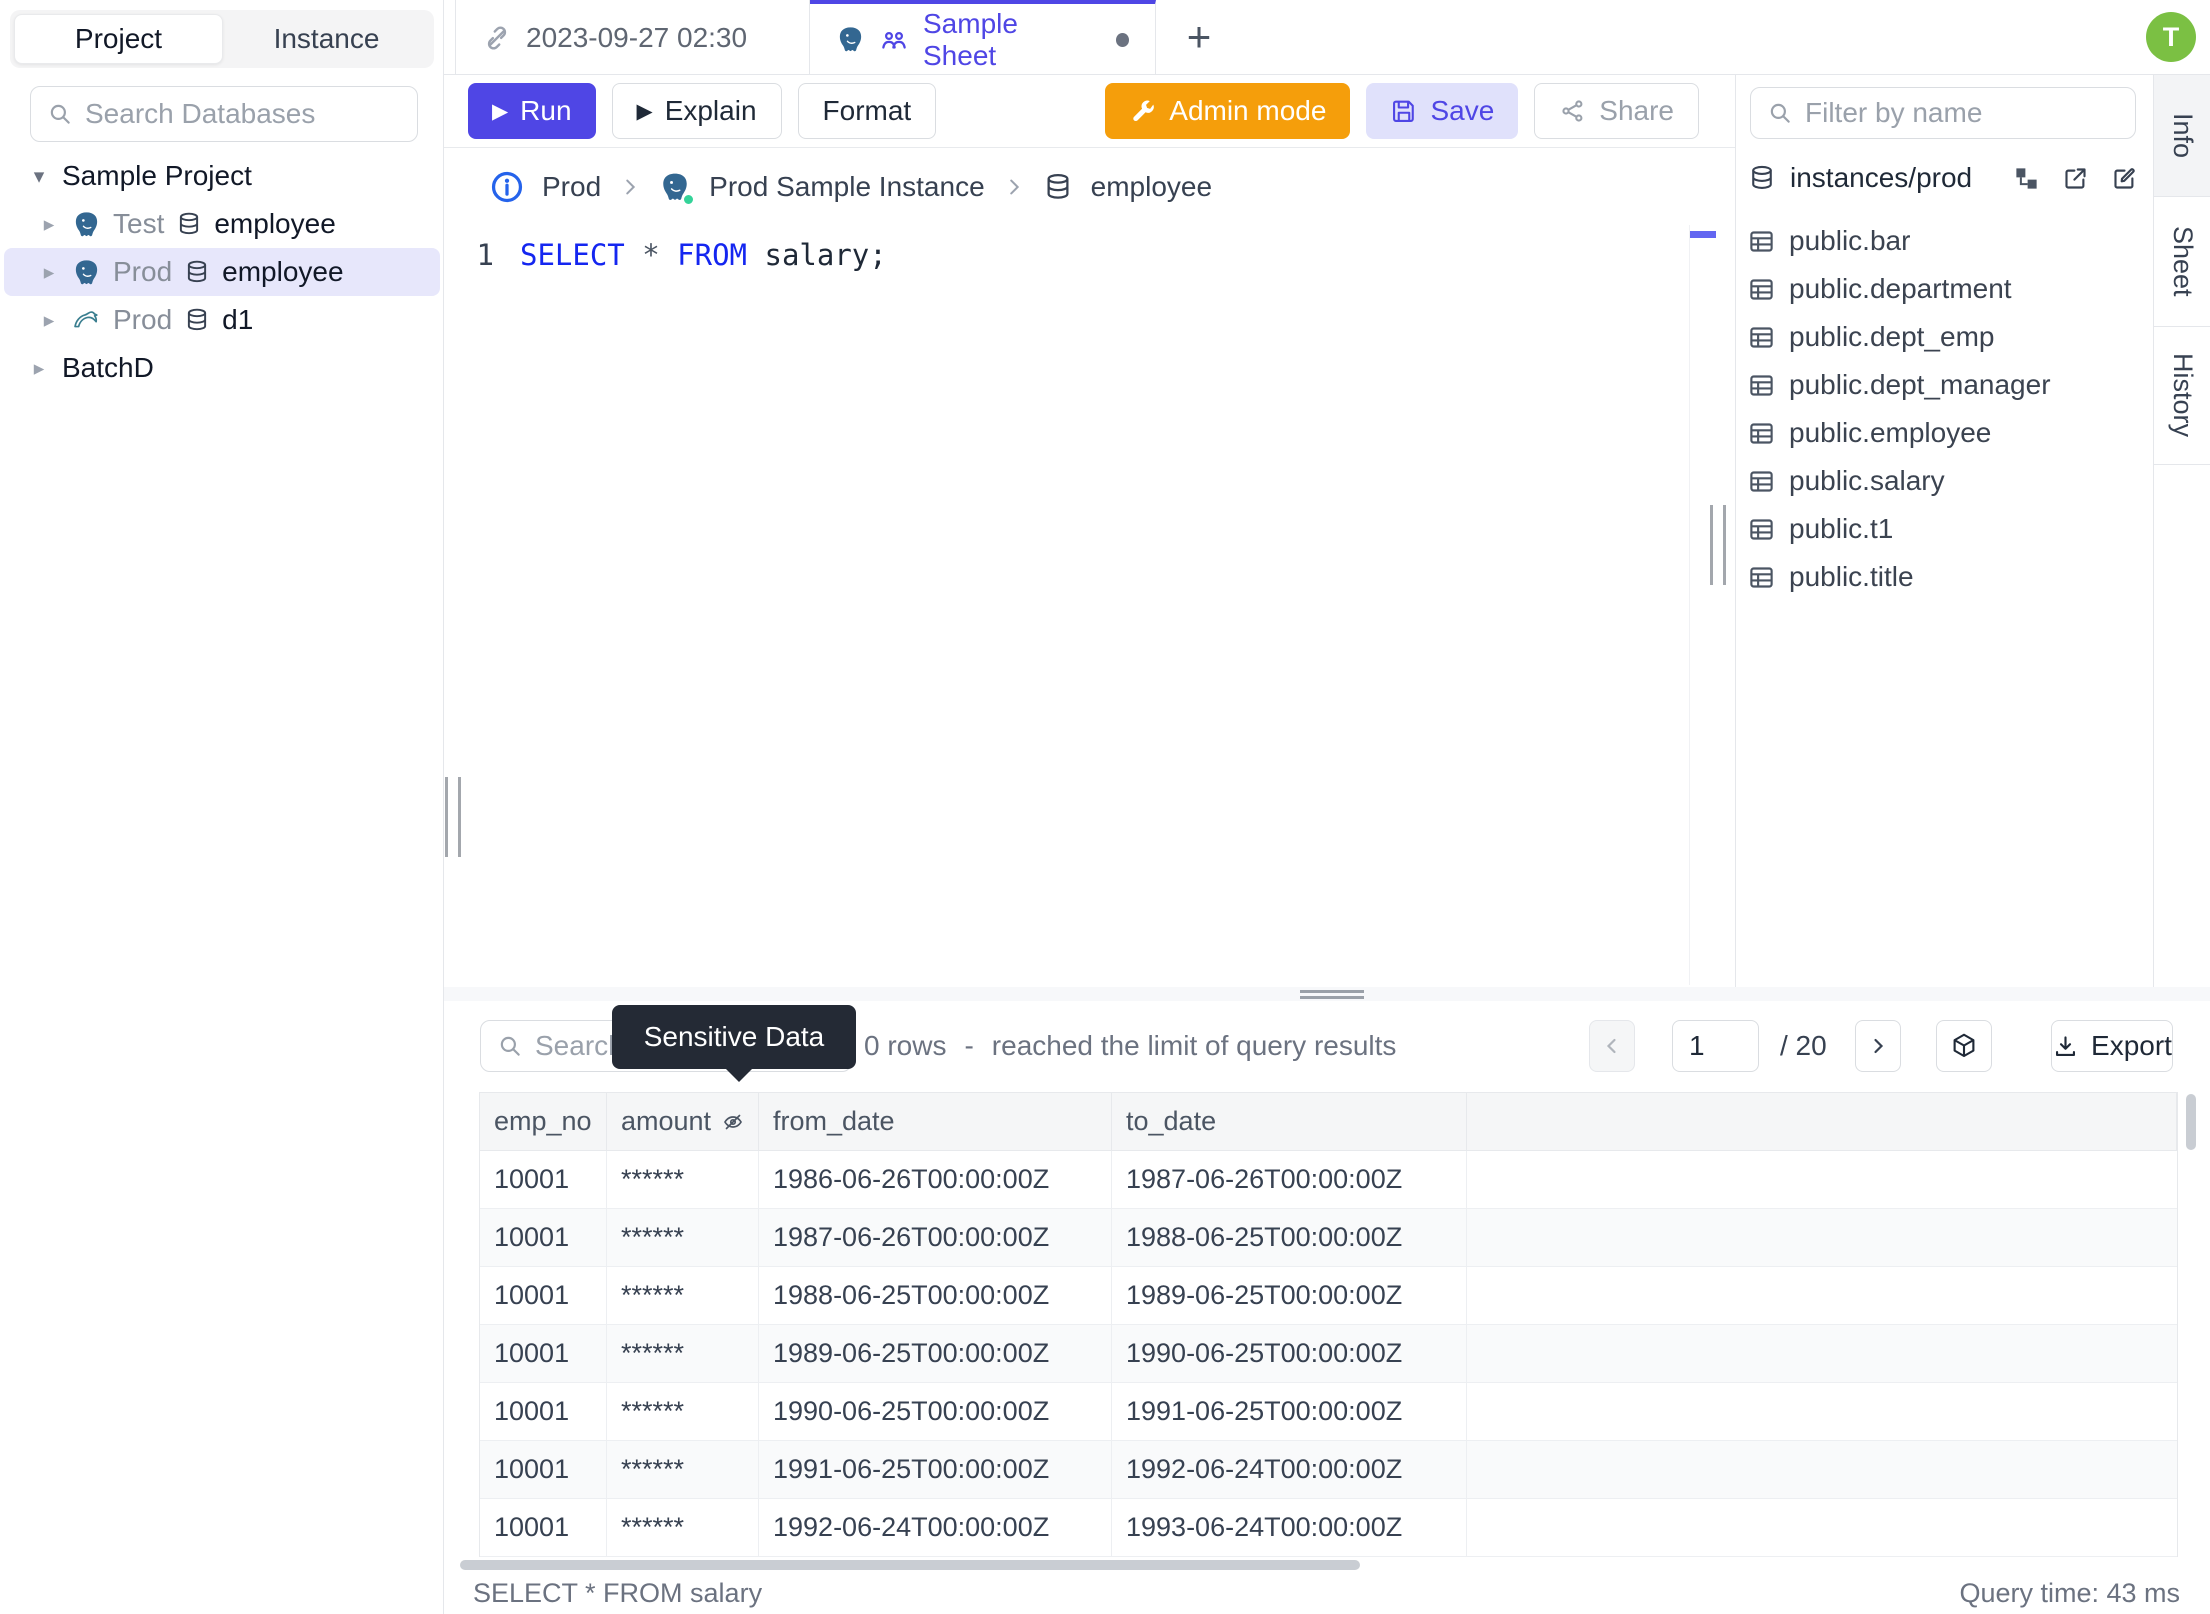  Describe the element at coordinates (1228, 111) in the screenshot. I see `admin-mode-button: Admin mode` at that location.